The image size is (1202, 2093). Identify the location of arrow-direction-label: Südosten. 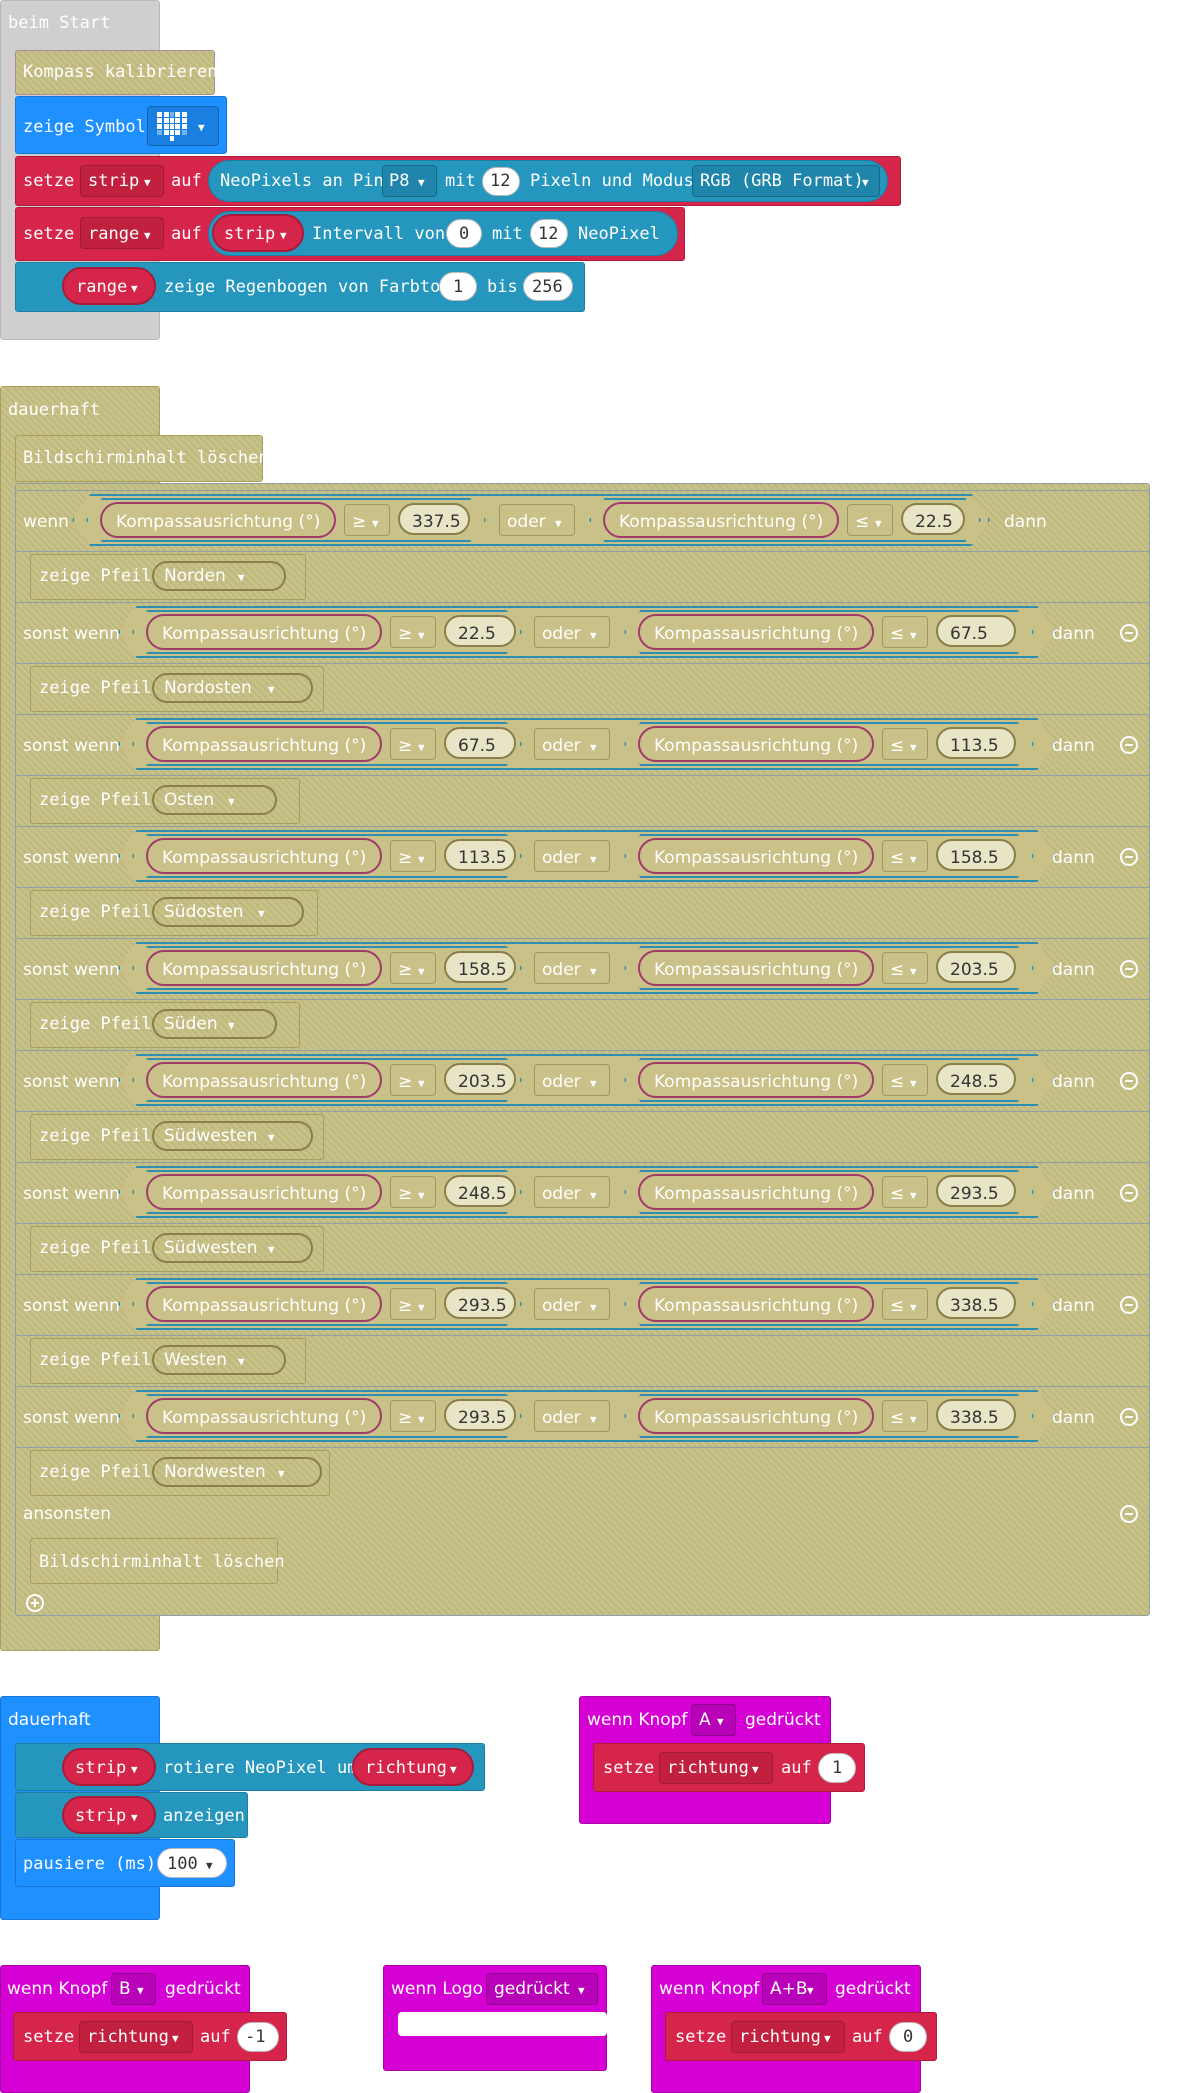
(204, 912).